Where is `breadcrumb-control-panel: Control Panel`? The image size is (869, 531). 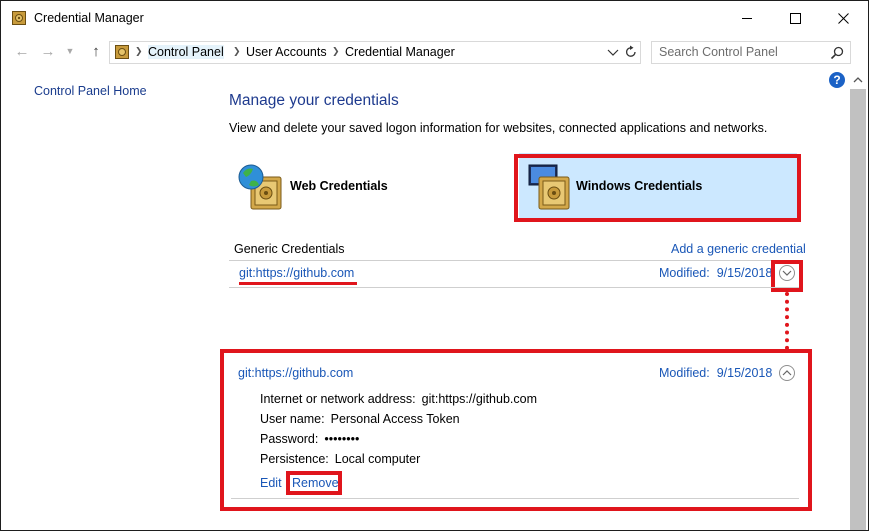
breadcrumb-control-panel: Control Panel is located at coordinates (186, 52).